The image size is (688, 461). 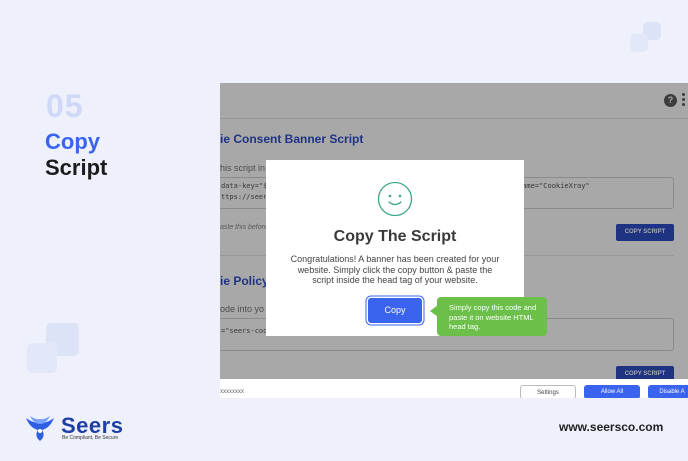 I want to click on step-number: 05, so click(x=65, y=106).